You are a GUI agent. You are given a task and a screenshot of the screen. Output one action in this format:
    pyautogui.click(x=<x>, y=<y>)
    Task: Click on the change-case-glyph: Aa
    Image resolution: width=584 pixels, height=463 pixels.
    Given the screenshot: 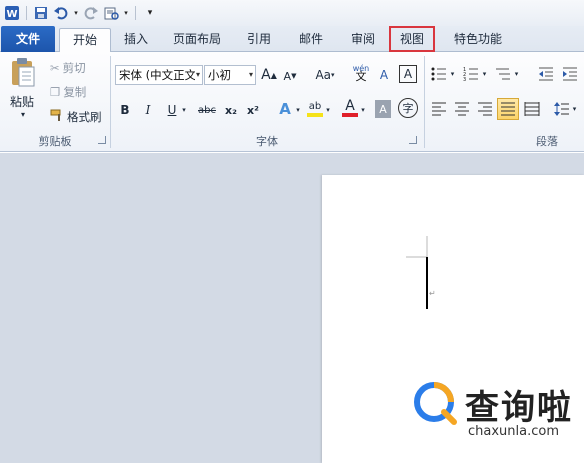 What is the action you would take?
    pyautogui.click(x=323, y=75)
    